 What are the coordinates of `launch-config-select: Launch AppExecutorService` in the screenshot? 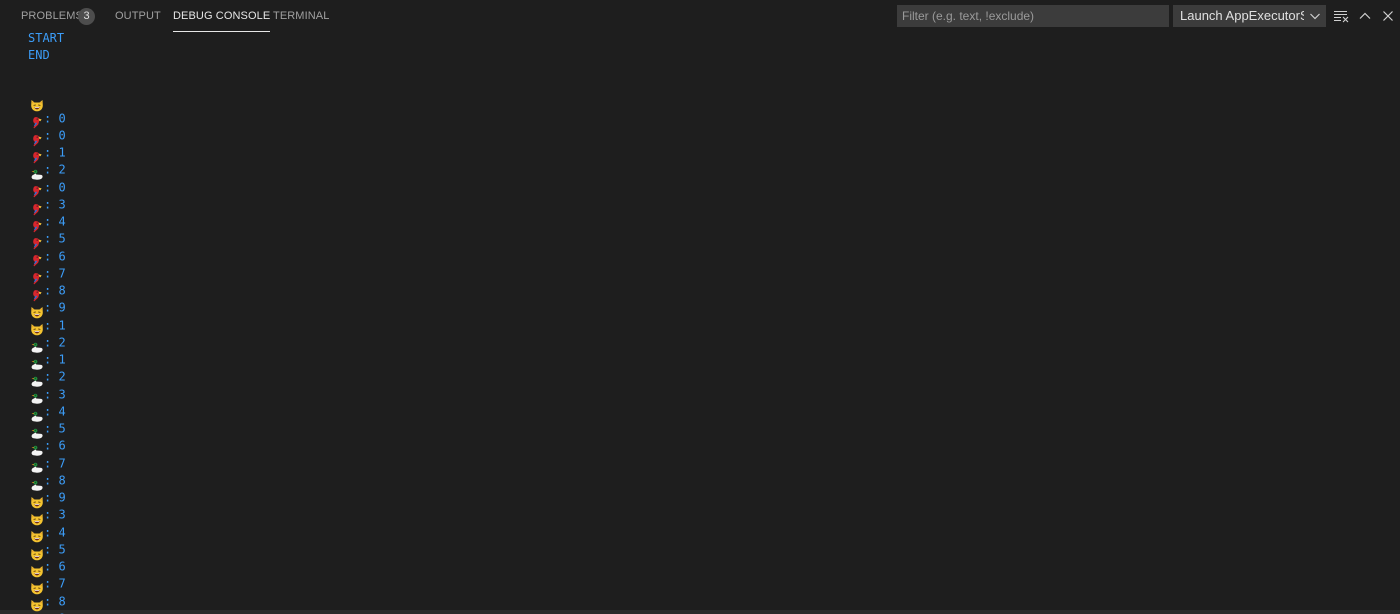 It's located at (1249, 16).